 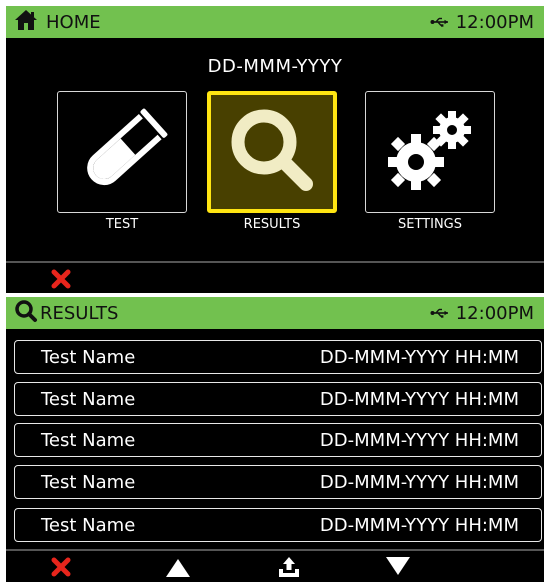 I want to click on results-tile, so click(x=272, y=152).